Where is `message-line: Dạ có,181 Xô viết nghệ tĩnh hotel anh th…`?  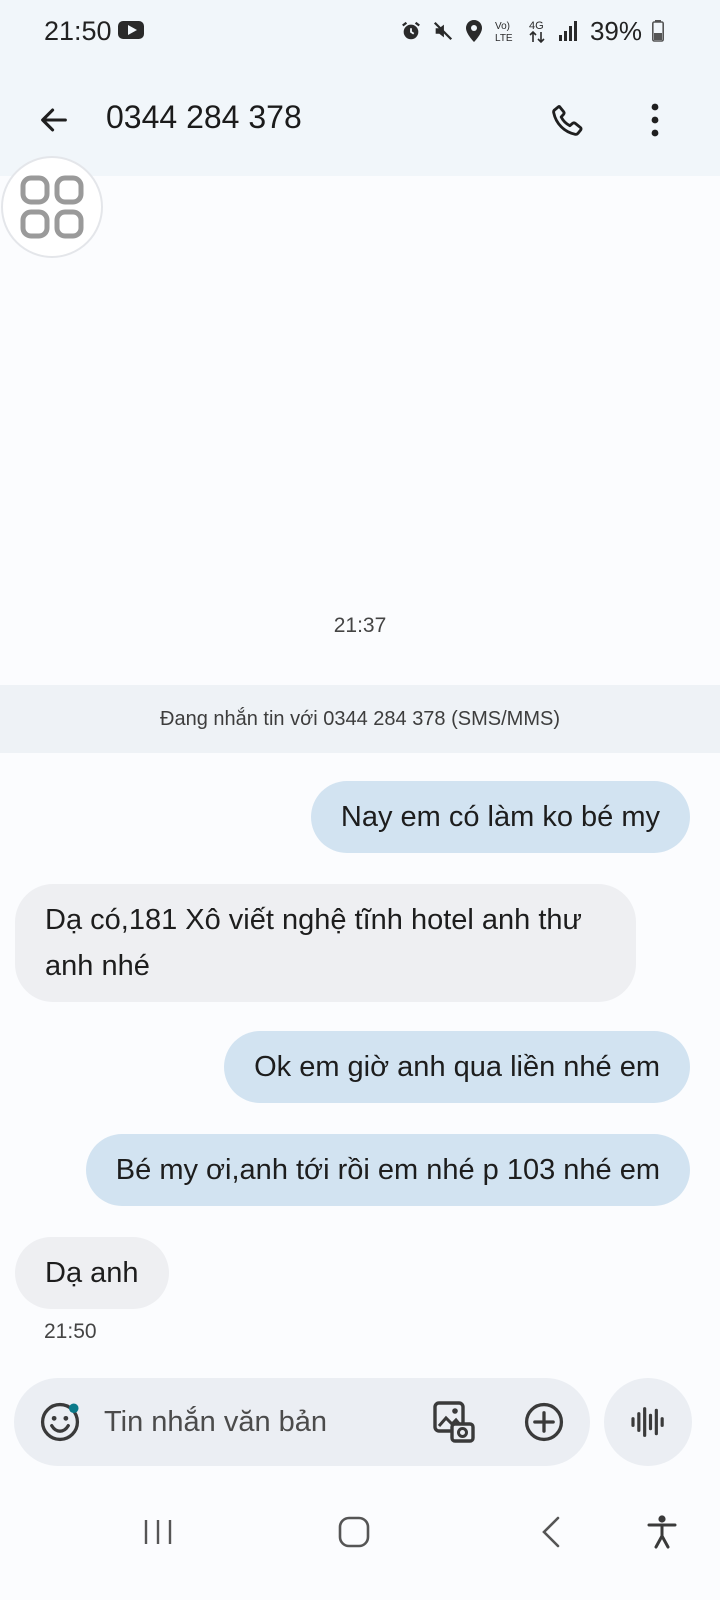 message-line: Dạ có,181 Xô viết nghệ tĩnh hotel anh th… is located at coordinates (313, 920).